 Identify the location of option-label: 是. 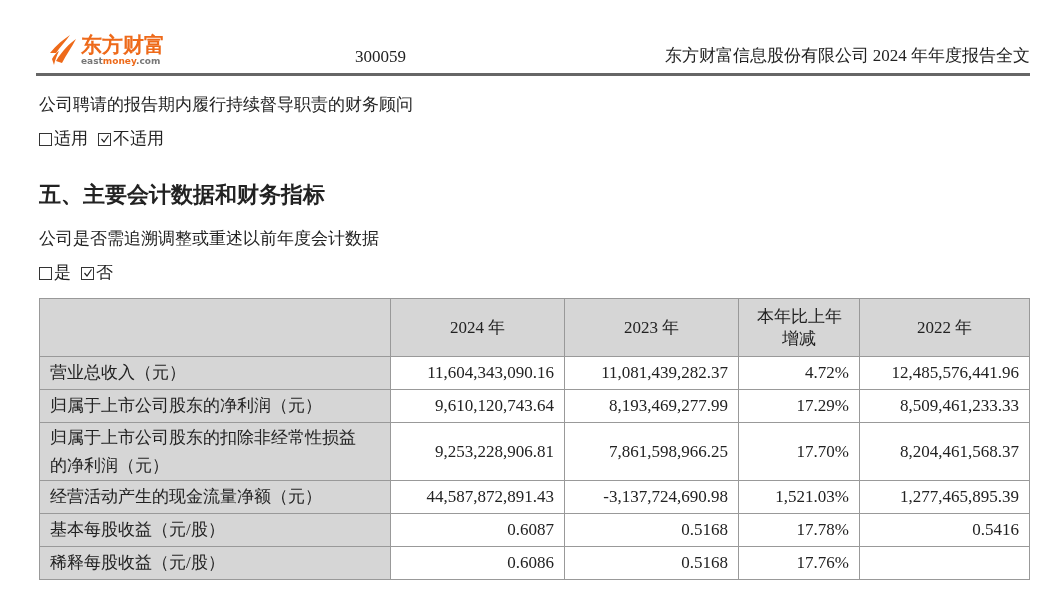
(62, 273).